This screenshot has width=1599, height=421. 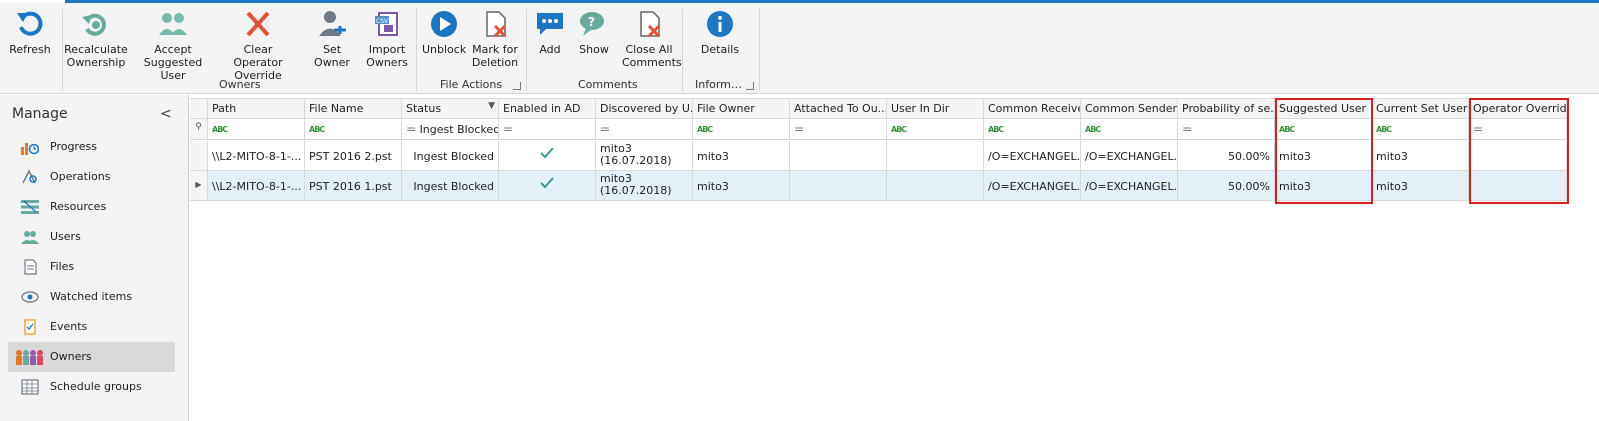 What do you see at coordinates (1420, 129) in the screenshot?
I see `filter-current-set-user: ABC` at bounding box center [1420, 129].